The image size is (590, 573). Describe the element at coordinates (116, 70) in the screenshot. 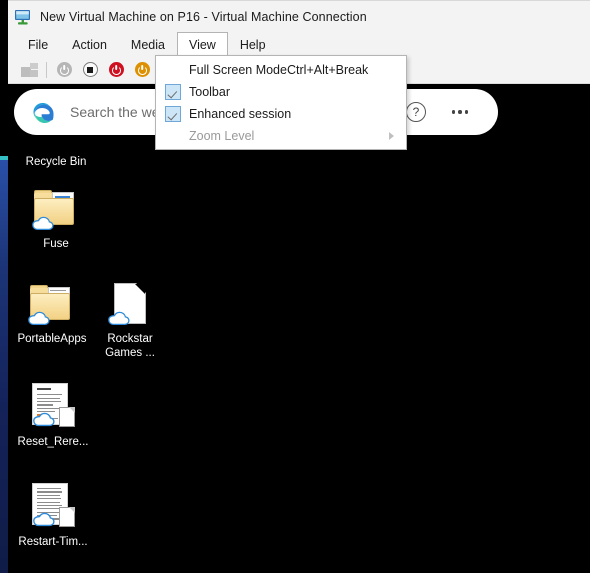

I see `shut-down-icon` at that location.